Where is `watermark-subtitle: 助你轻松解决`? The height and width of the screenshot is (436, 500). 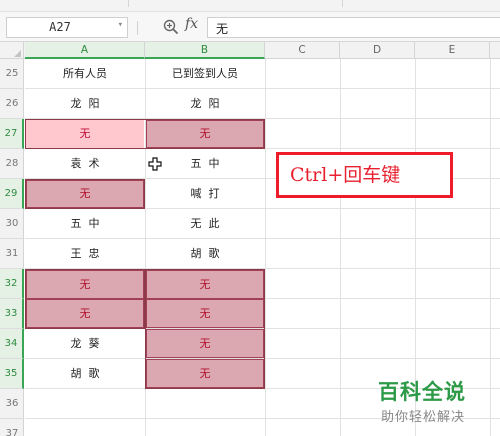 watermark-subtitle: 助你轻松解决 is located at coordinates (423, 417).